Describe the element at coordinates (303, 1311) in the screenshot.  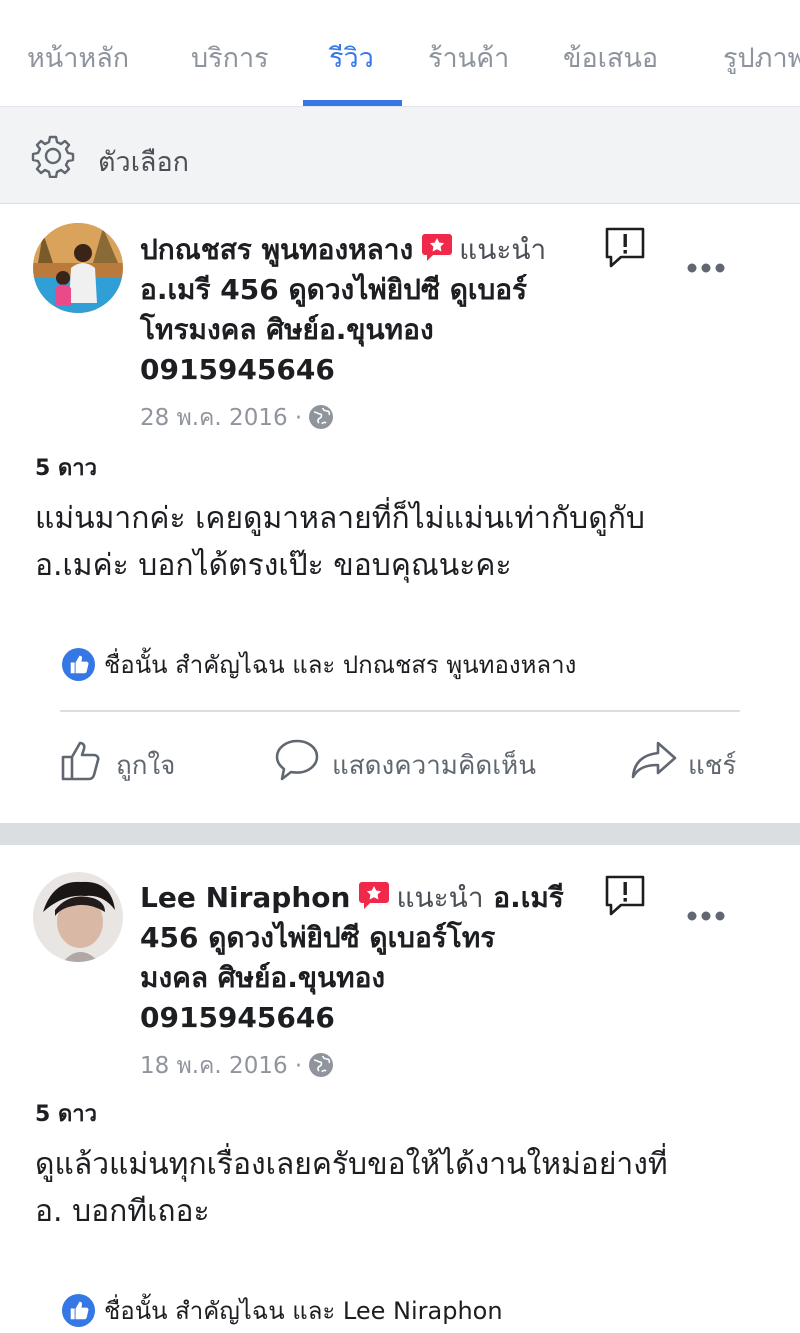
I see `reactions-text: ชื่อนั้น สำคัญไฉน และ Lee Niraphon` at that location.